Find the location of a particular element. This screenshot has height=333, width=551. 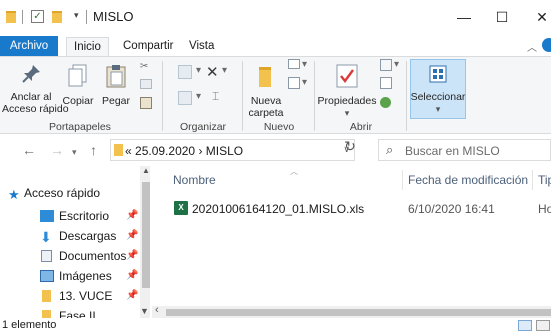

refresh-icon: ↻ is located at coordinates (350, 148).